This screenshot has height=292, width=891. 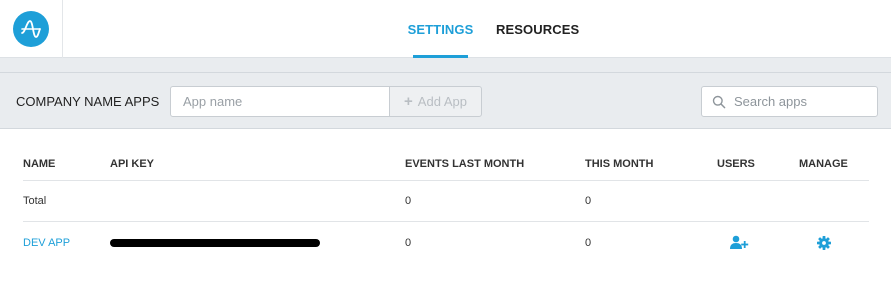 I want to click on column-header-this-month: THIS MONTH, so click(x=619, y=165).